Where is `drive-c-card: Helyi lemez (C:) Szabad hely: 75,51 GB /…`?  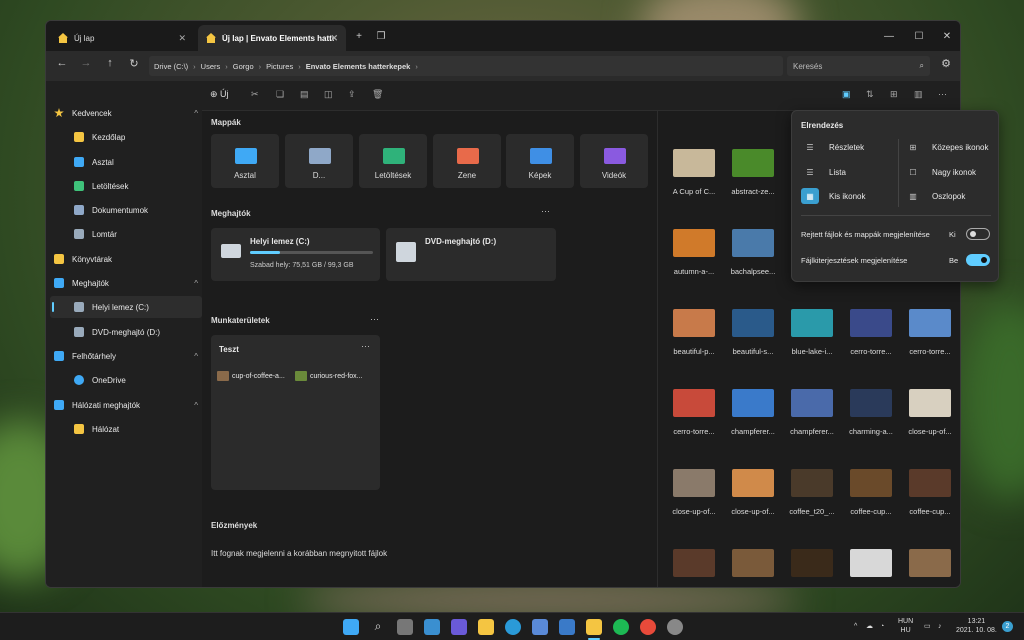 drive-c-card: Helyi lemez (C:) Szabad hely: 75,51 GB /… is located at coordinates (295, 254).